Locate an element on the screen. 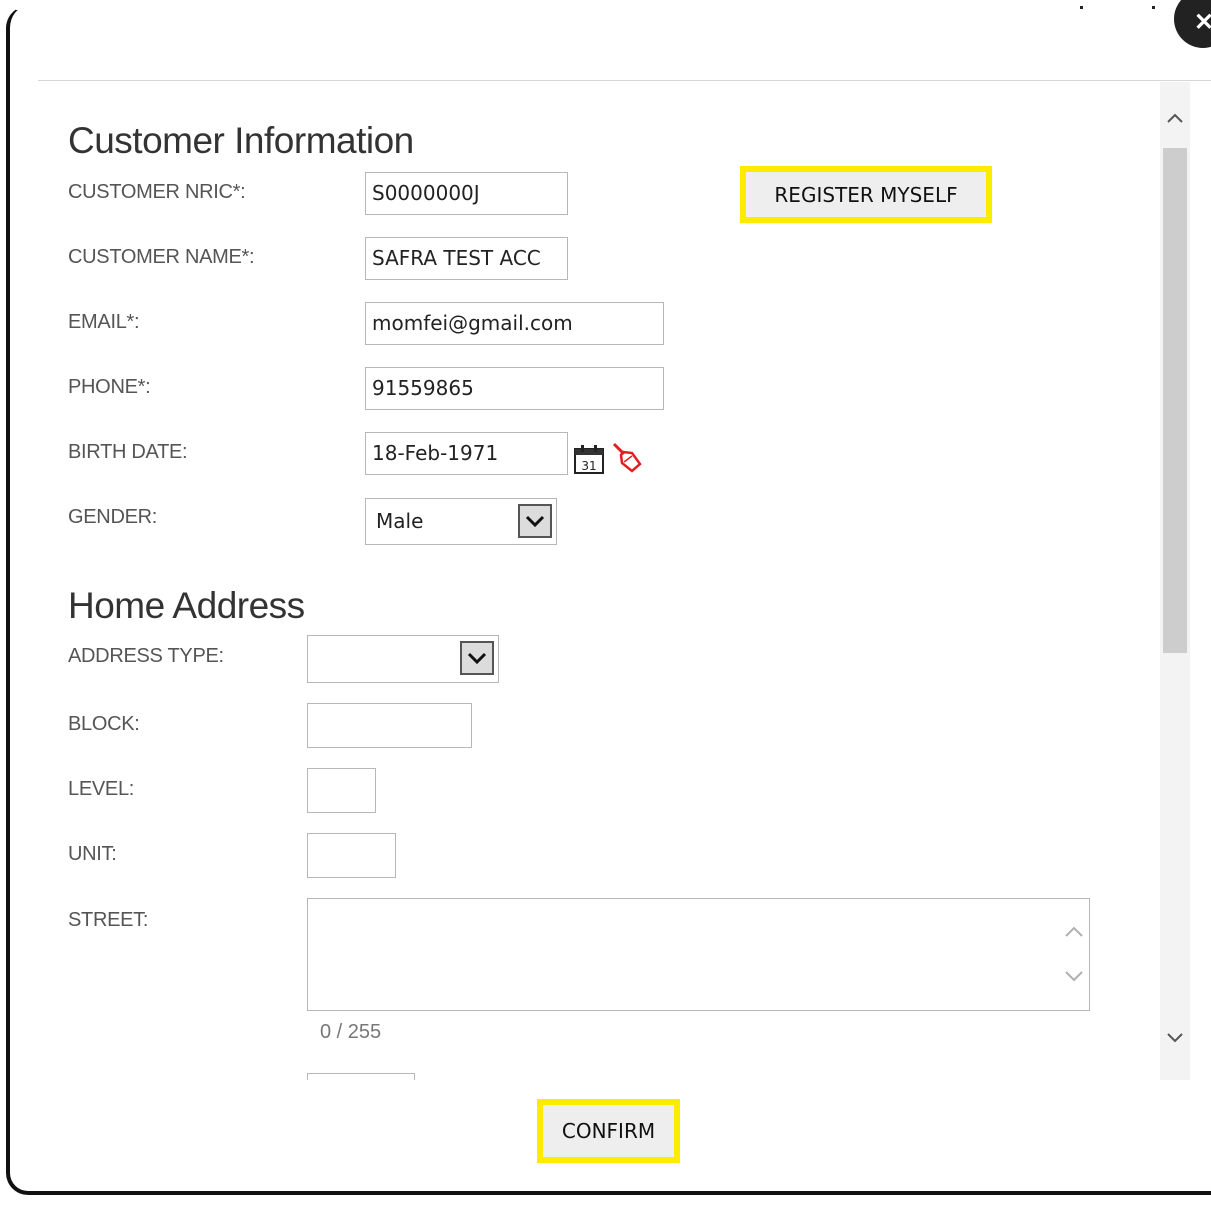 The height and width of the screenshot is (1210, 1211). close-icon: ✕ is located at coordinates (1202, 22).